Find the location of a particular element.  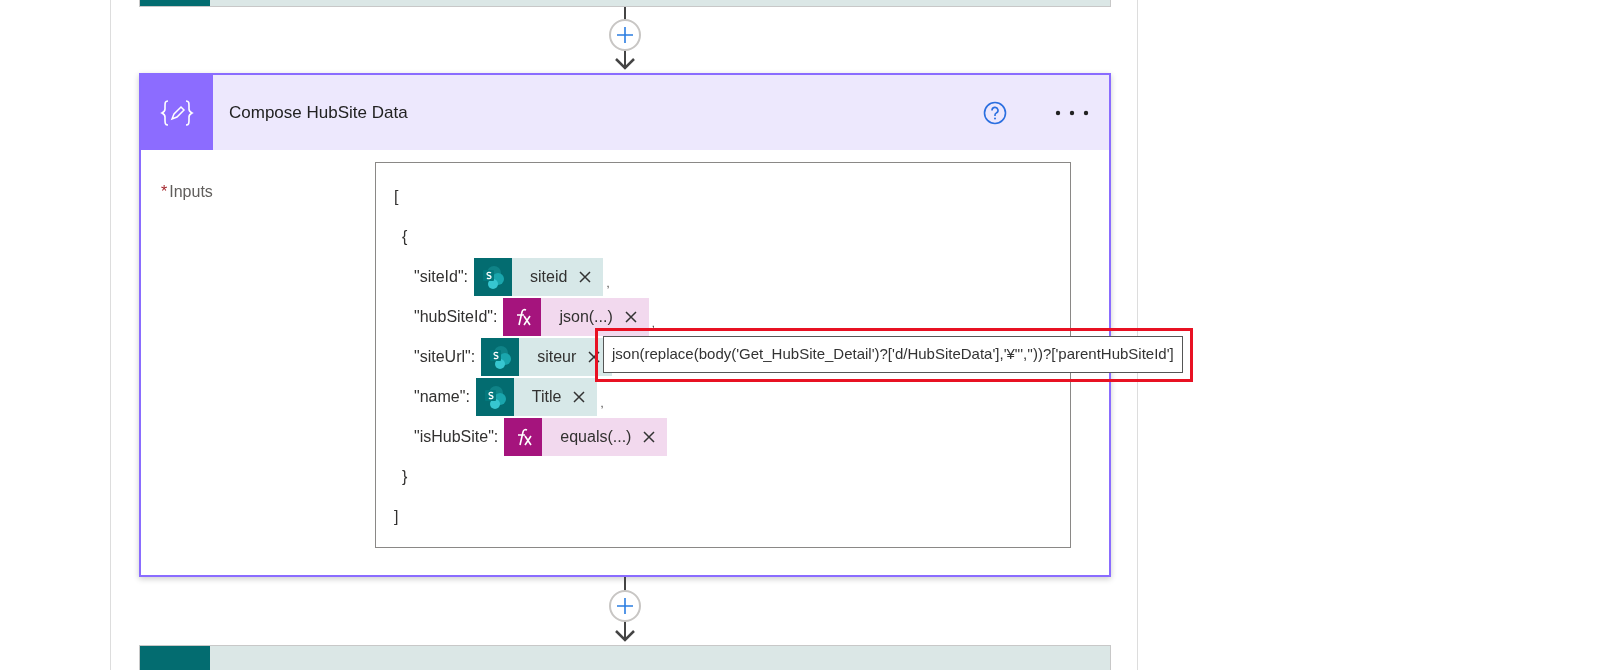

field-label: Inputs is located at coordinates (191, 191).